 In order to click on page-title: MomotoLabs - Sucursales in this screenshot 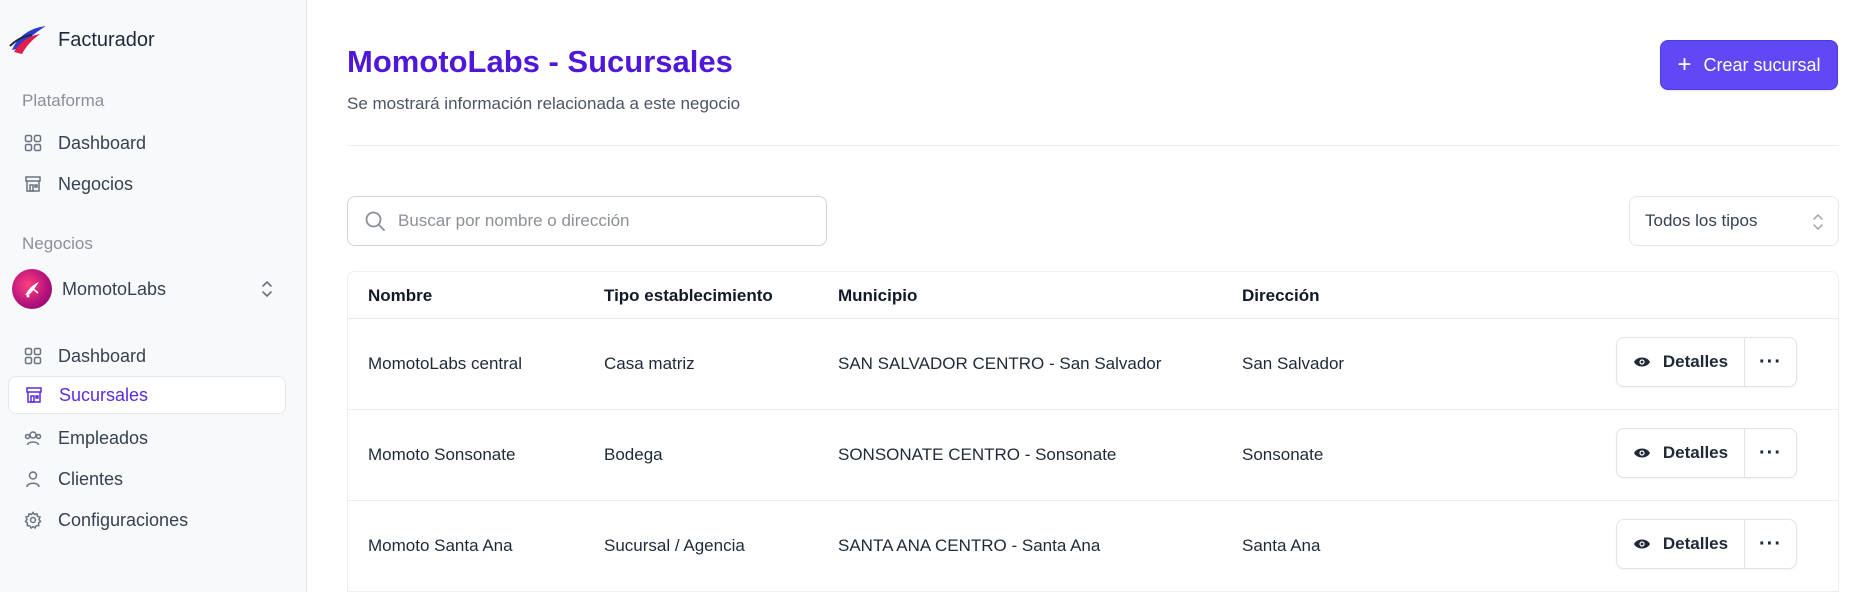, I will do `click(540, 61)`.